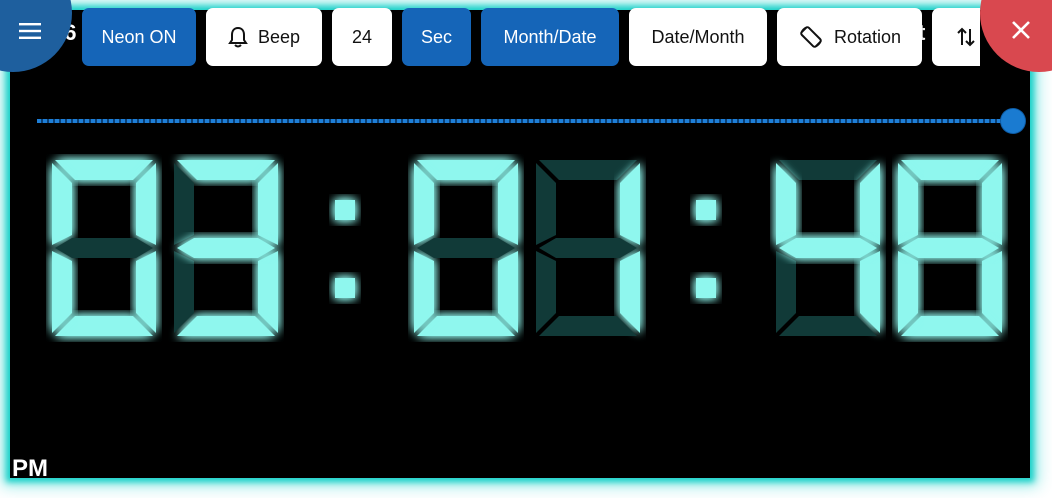 This screenshot has width=1052, height=498. Describe the element at coordinates (956, 37) in the screenshot. I see `sort-button` at that location.